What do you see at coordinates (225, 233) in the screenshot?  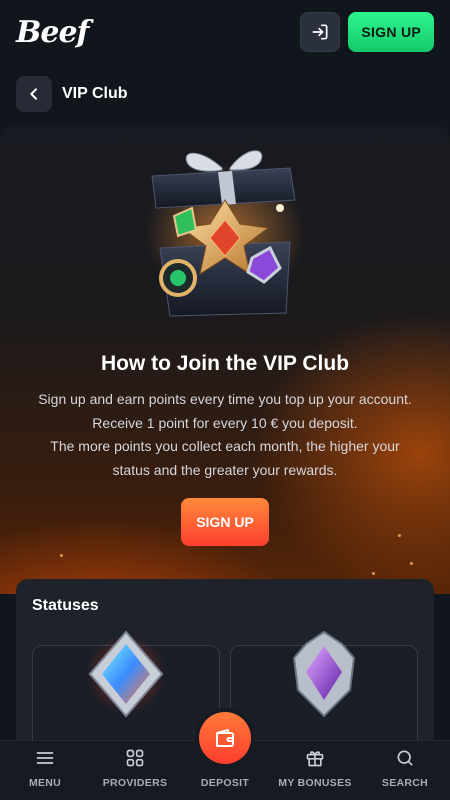 I see `vip-gift-box-illustration` at bounding box center [225, 233].